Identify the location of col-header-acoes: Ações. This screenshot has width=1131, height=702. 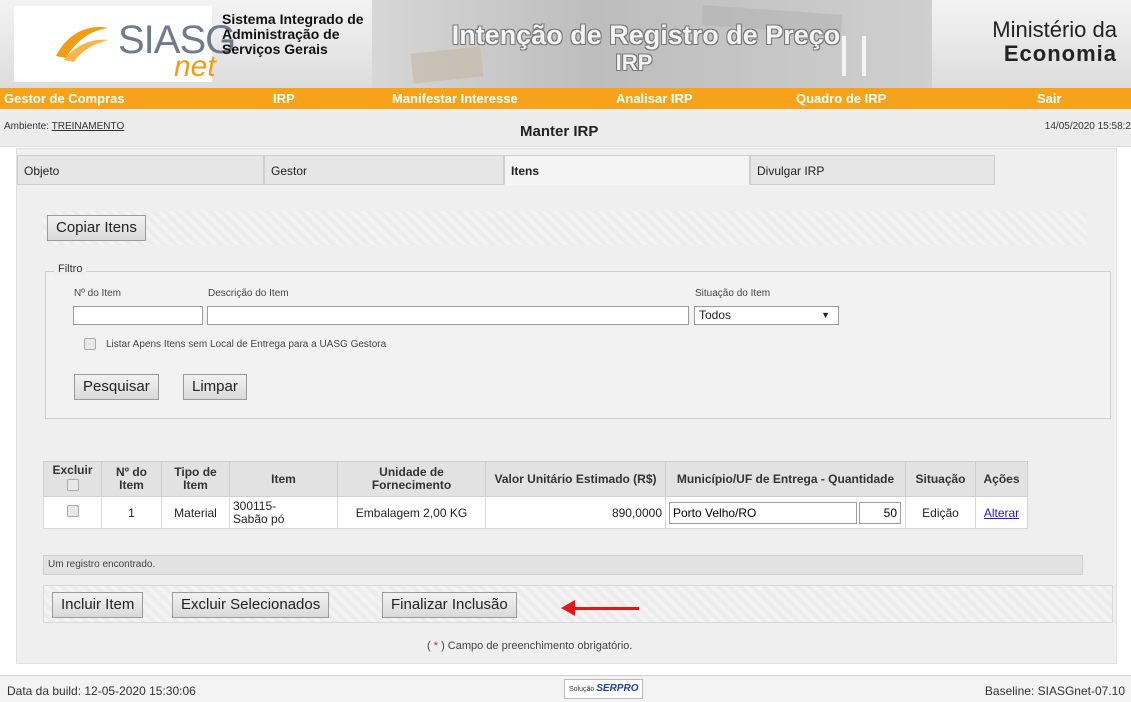
(1001, 479).